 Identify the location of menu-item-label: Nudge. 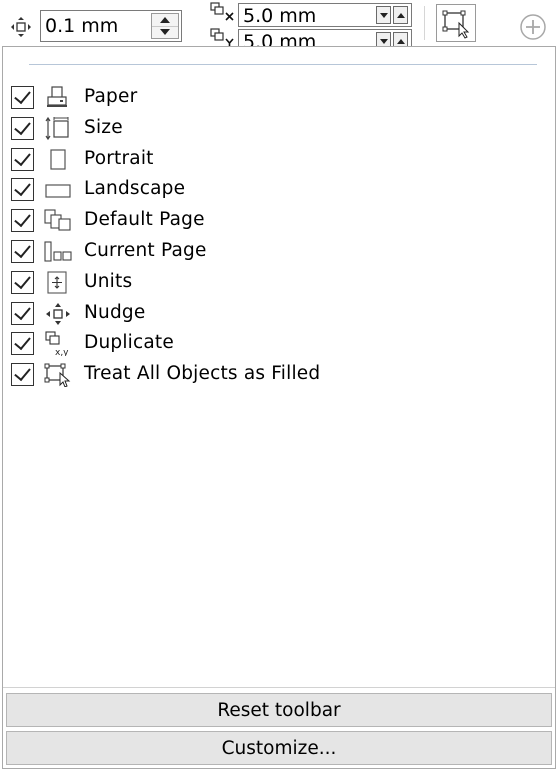
(115, 312).